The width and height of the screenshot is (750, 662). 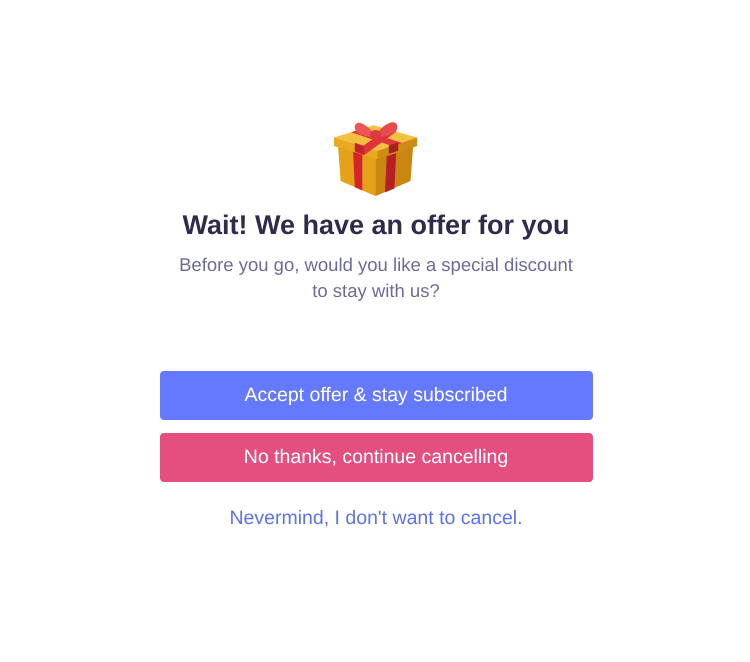 What do you see at coordinates (376, 225) in the screenshot?
I see `title: Wait! We have an offer for you` at bounding box center [376, 225].